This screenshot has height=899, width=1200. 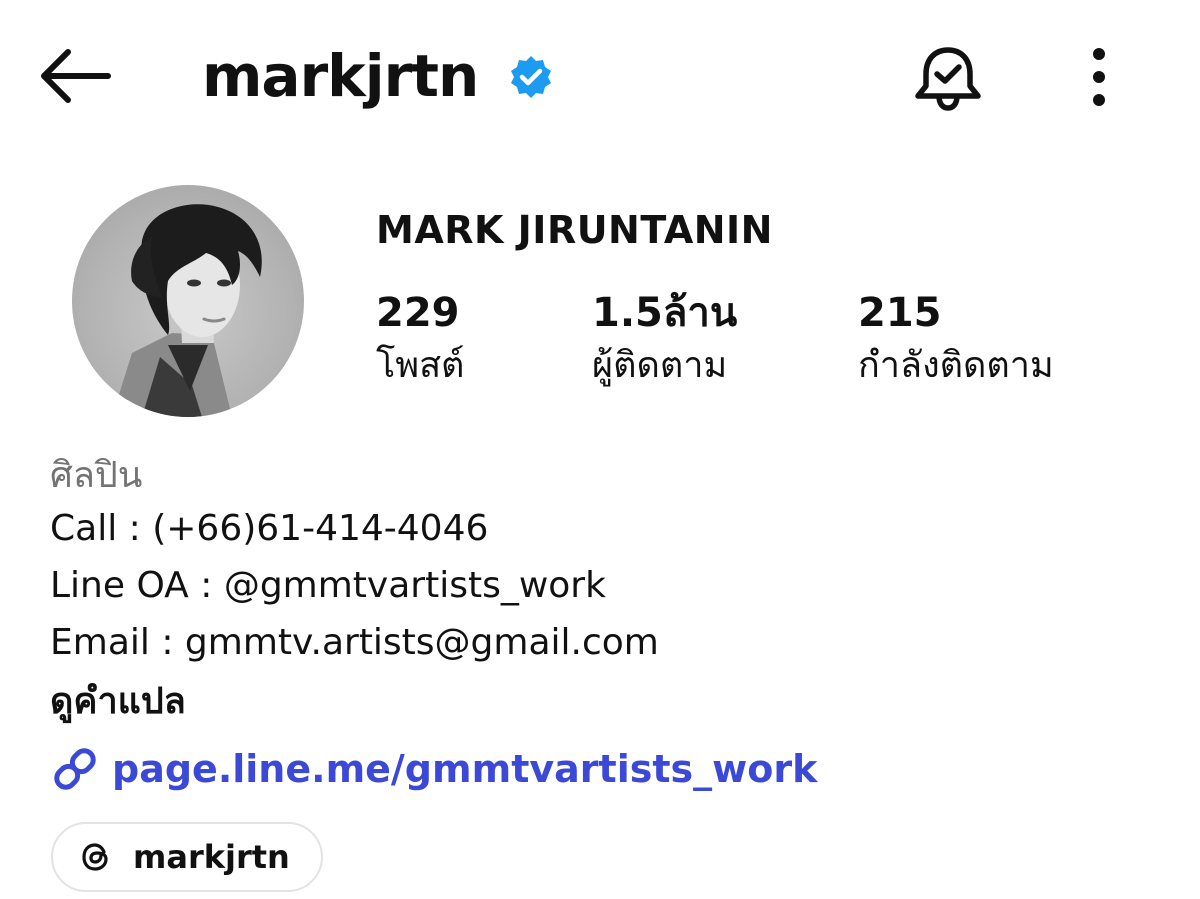 What do you see at coordinates (269, 528) in the screenshot?
I see `bio-line-call: Call : (+66)61-414-4046` at bounding box center [269, 528].